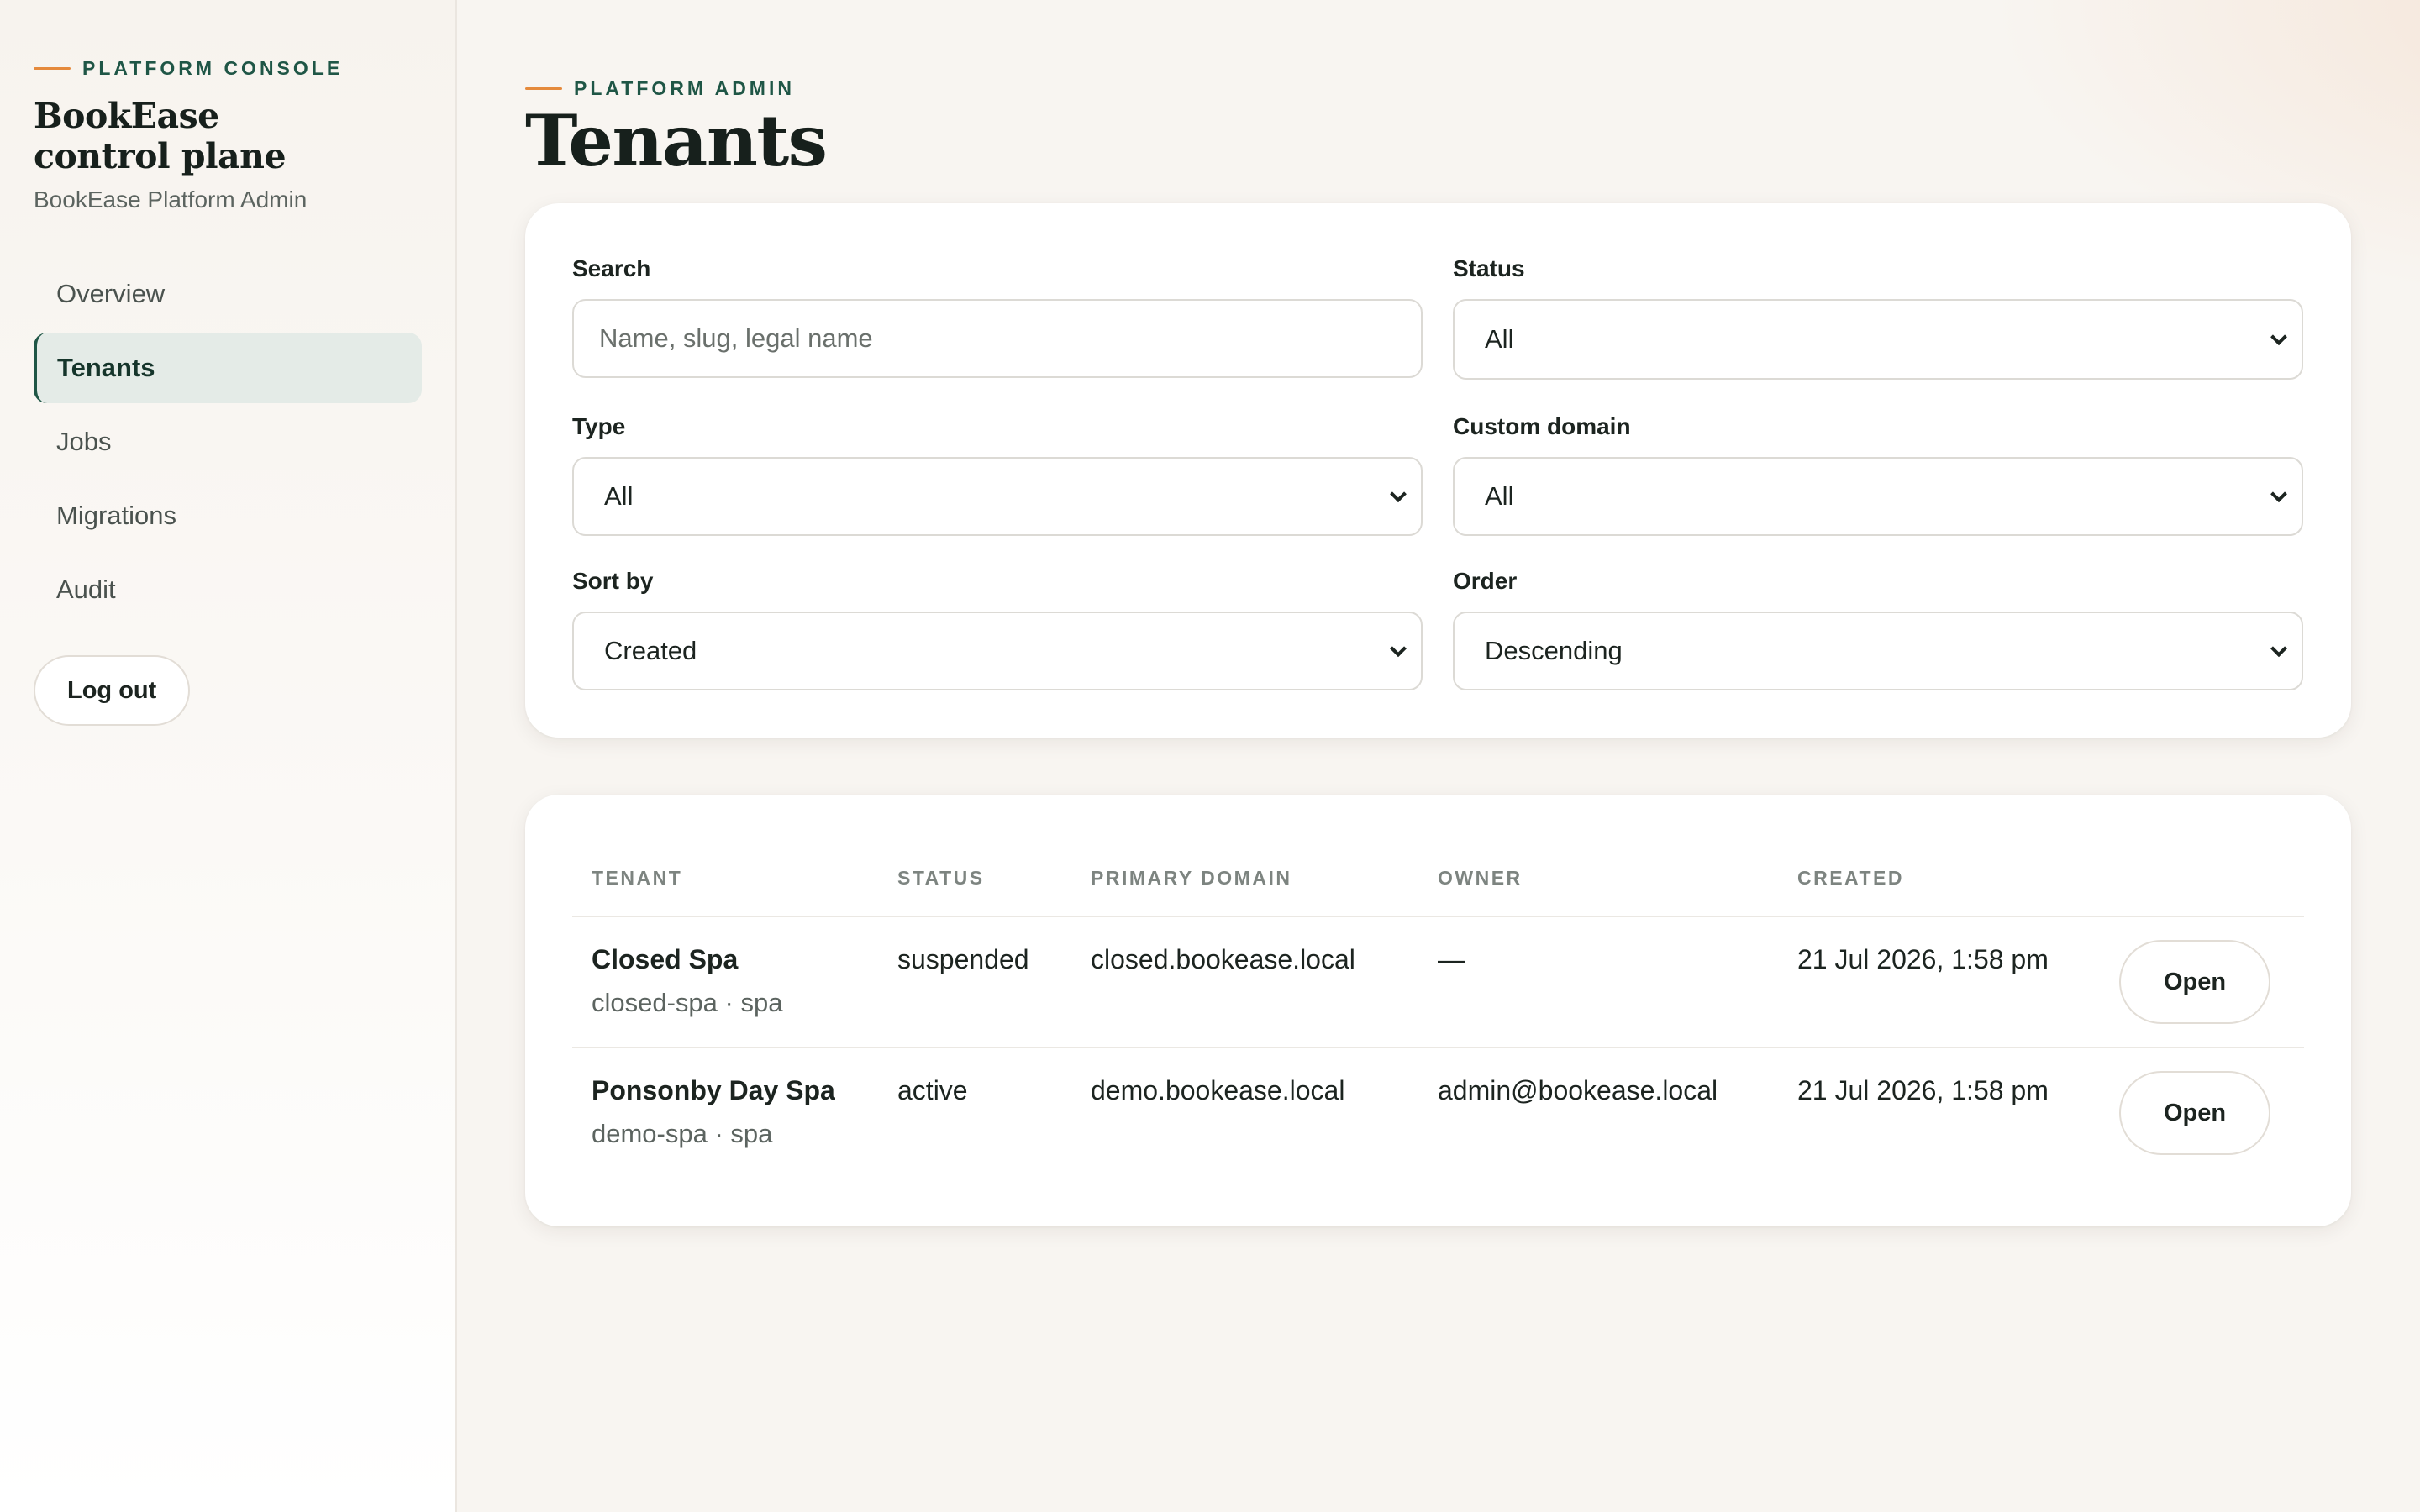  What do you see at coordinates (713, 1090) in the screenshot?
I see `tenant-name: Ponsonby Day Spa` at bounding box center [713, 1090].